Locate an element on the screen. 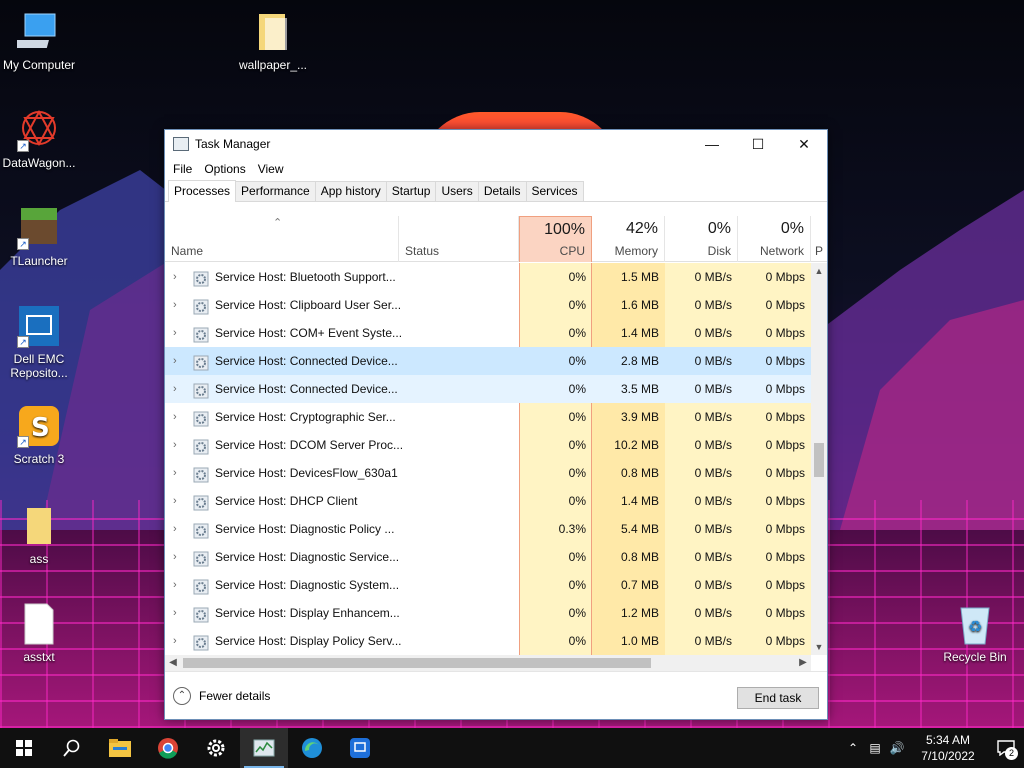  start-button is located at coordinates (24, 748).